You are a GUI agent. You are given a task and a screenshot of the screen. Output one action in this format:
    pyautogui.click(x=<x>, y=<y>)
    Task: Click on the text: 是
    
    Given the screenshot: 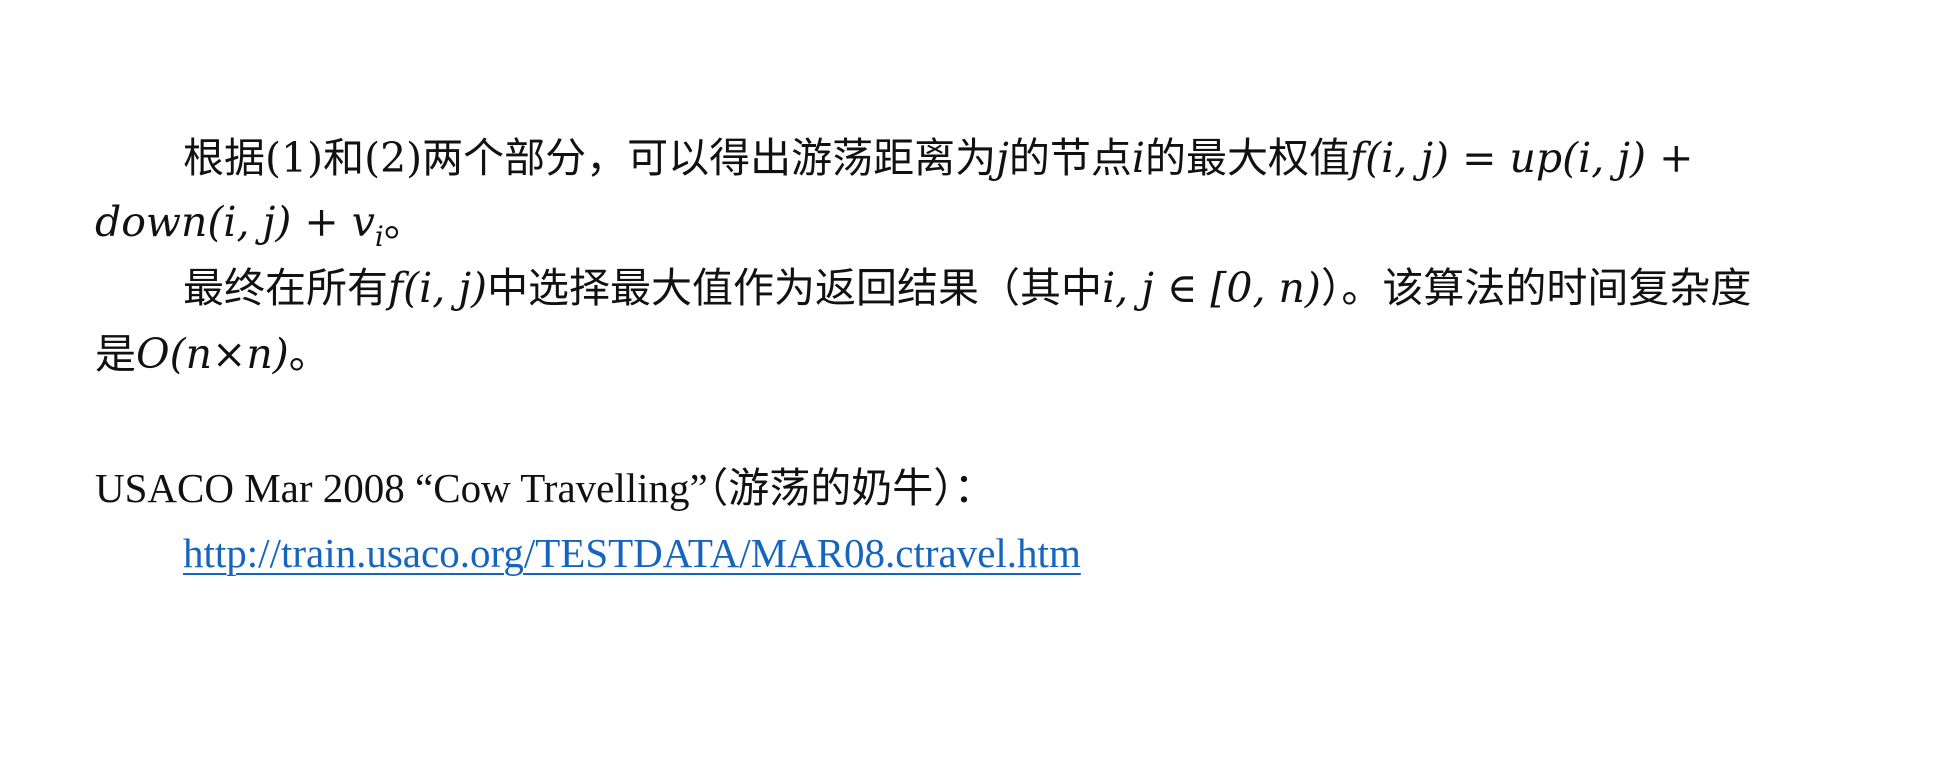 What is the action you would take?
    pyautogui.click(x=115, y=354)
    